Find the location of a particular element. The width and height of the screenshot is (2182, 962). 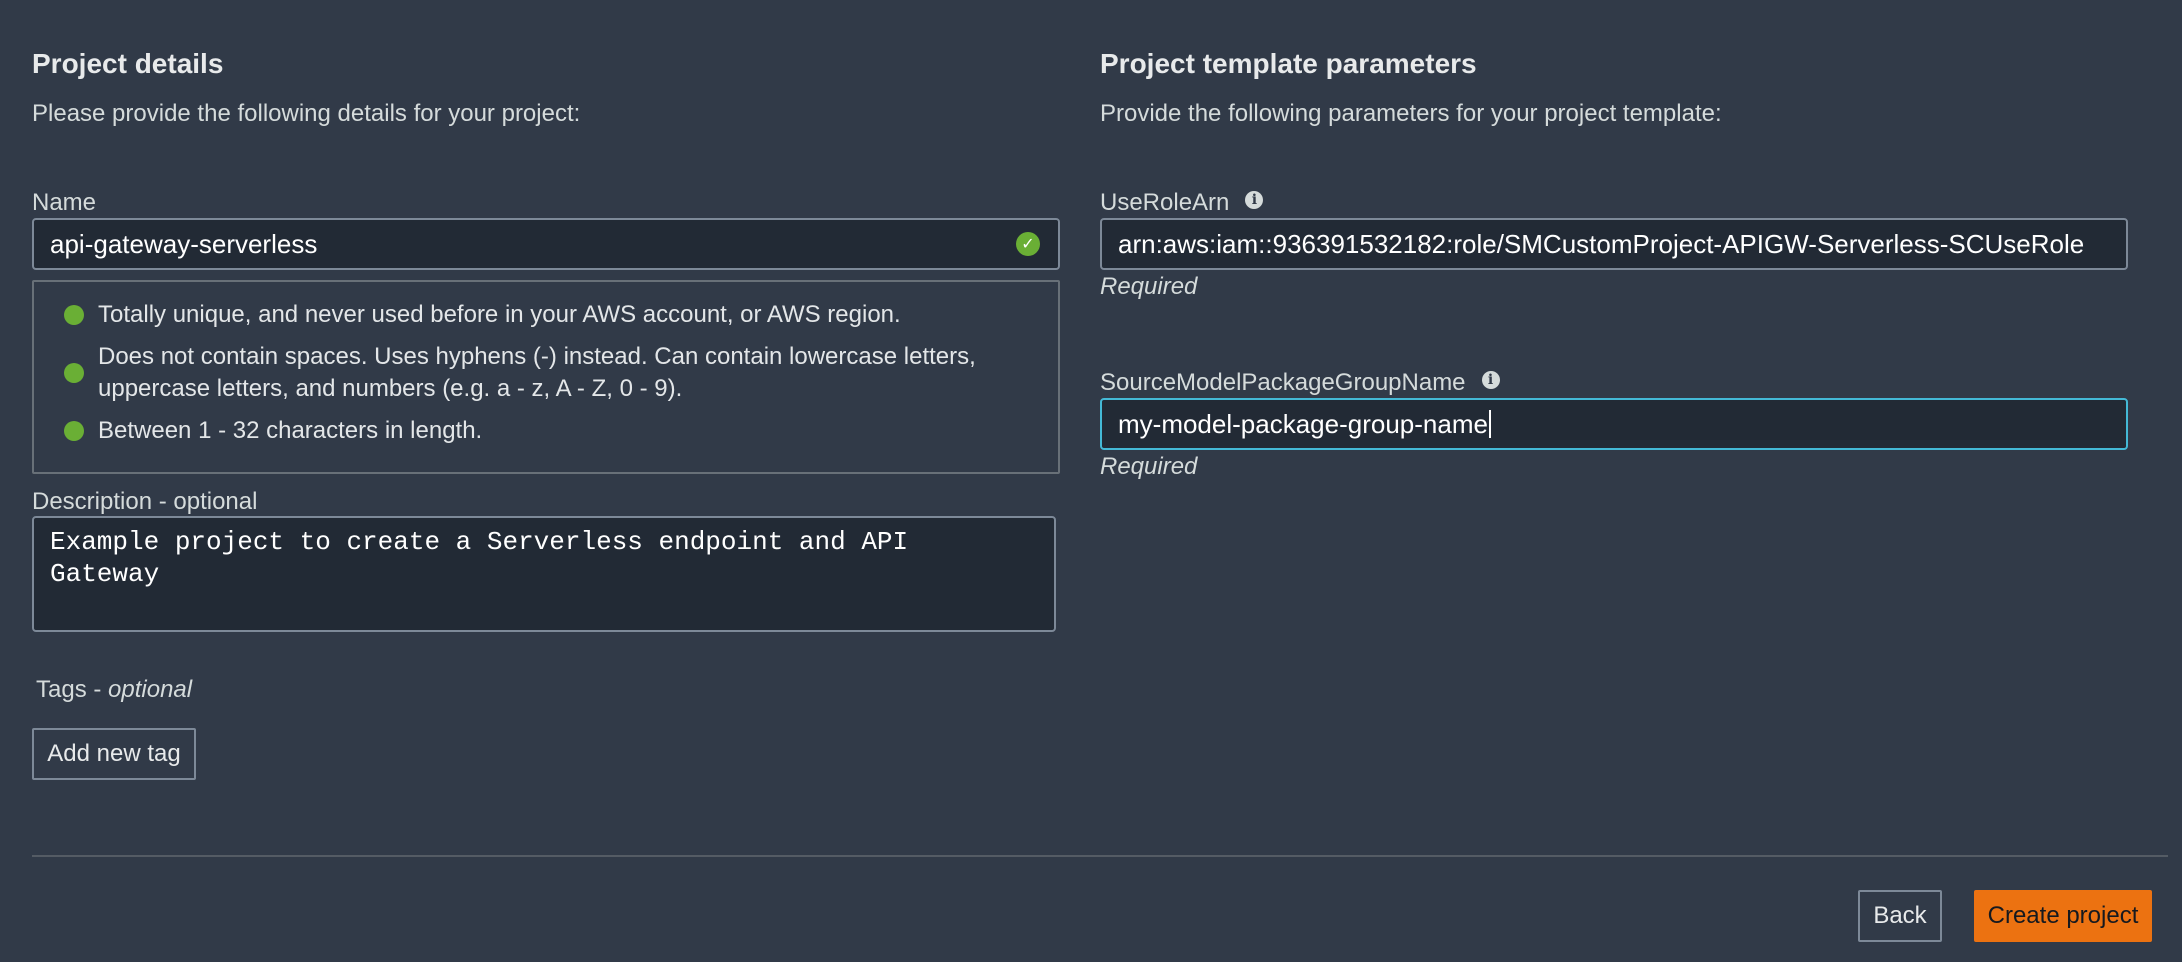

text-caret is located at coordinates (1489, 424).